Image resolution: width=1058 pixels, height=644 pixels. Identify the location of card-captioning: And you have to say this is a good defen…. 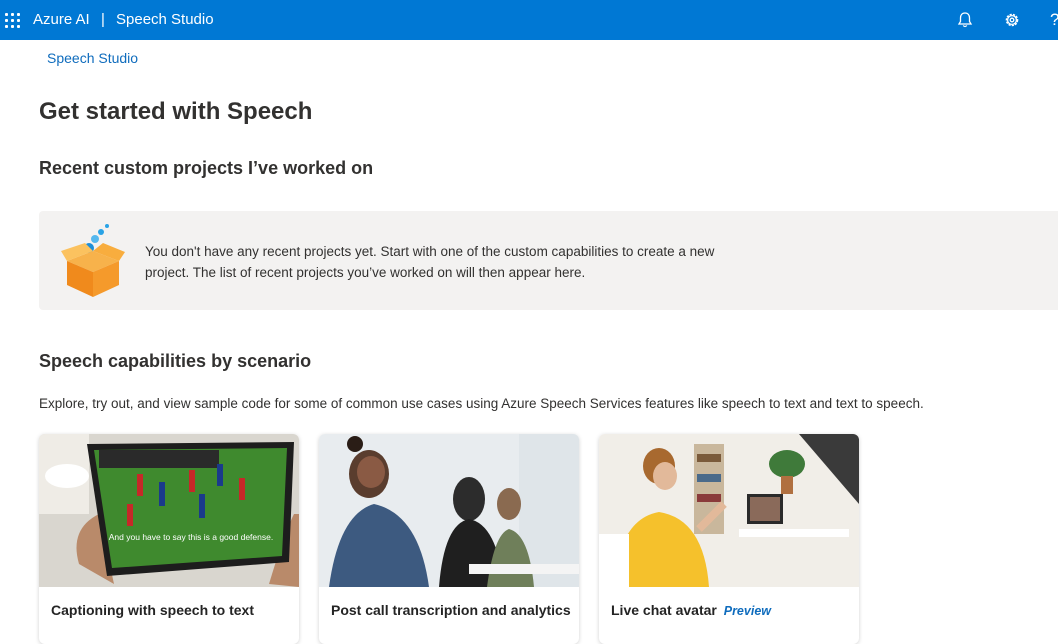
(169, 539).